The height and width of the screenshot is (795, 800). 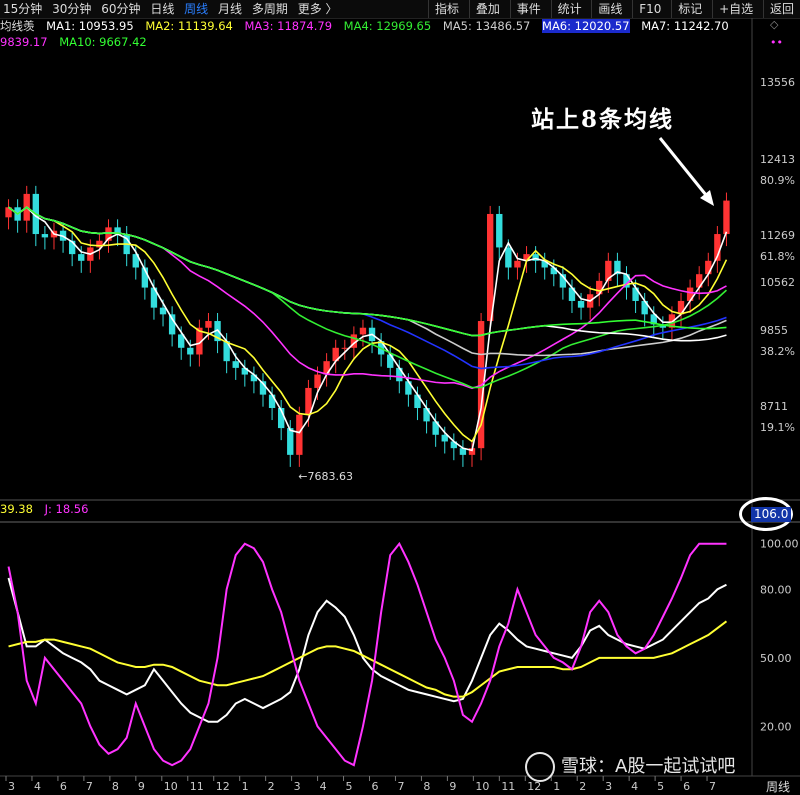 I want to click on price-axis-label: 10562, so click(x=777, y=283).